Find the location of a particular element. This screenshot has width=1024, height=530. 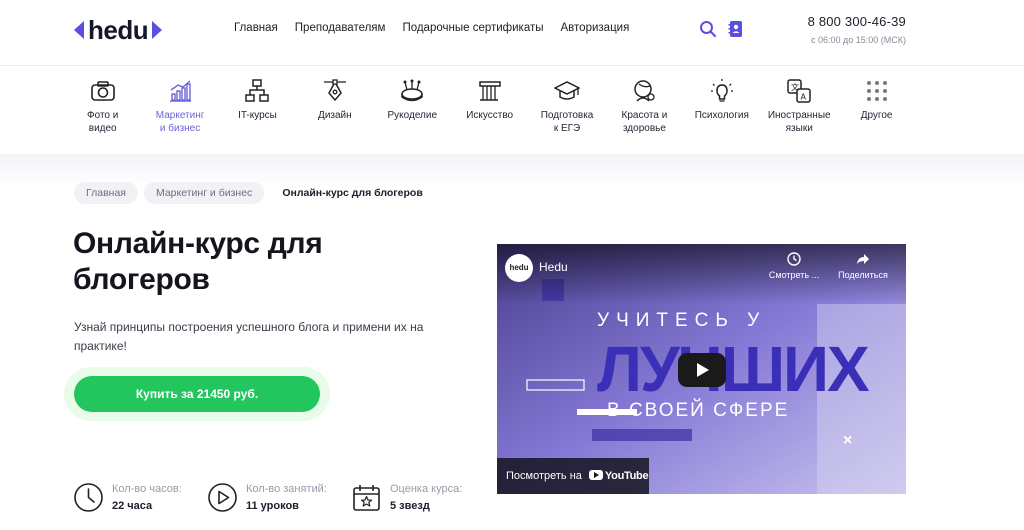

column-icon is located at coordinates (489, 91).